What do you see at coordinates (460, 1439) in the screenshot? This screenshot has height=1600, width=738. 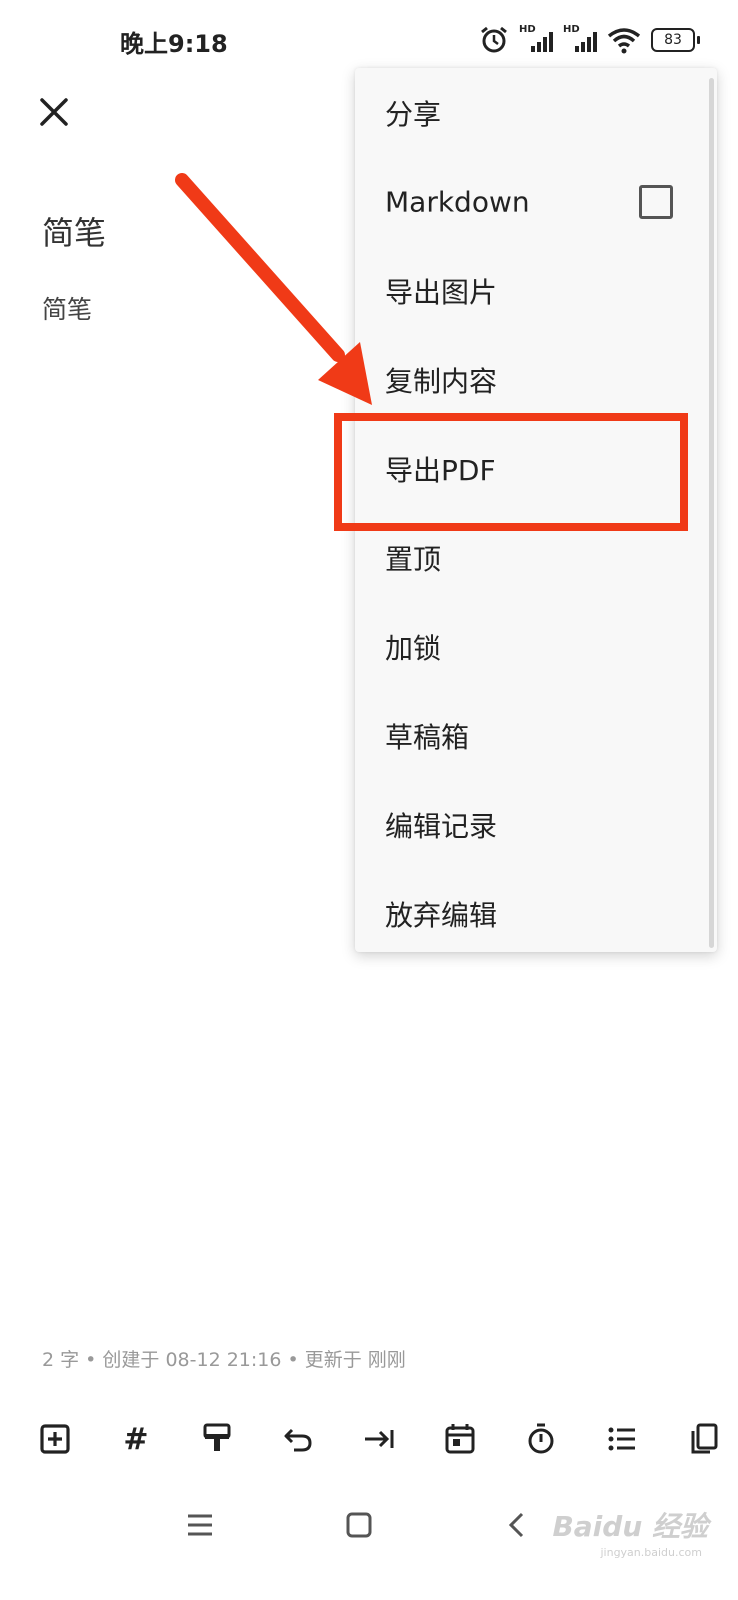 I see `calendar-icon` at bounding box center [460, 1439].